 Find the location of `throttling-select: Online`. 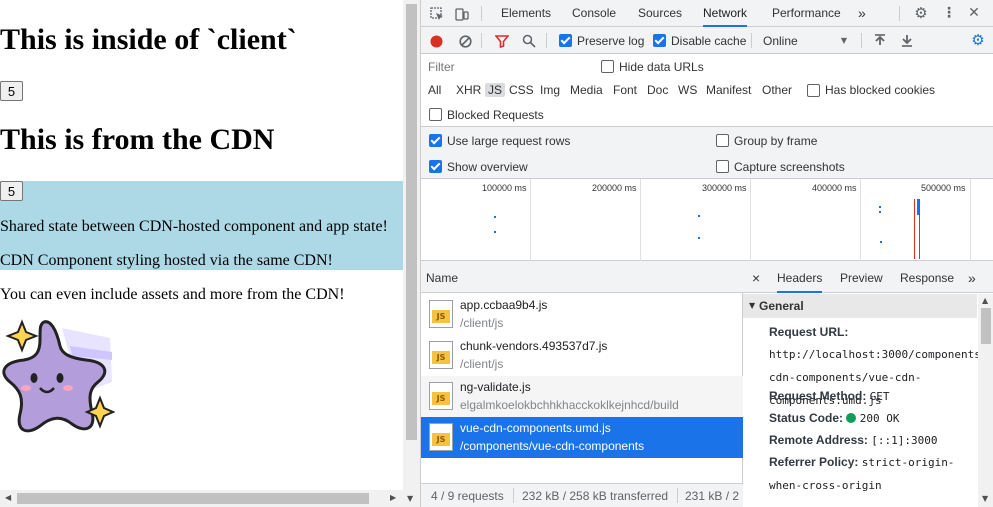

throttling-select: Online is located at coordinates (780, 41).